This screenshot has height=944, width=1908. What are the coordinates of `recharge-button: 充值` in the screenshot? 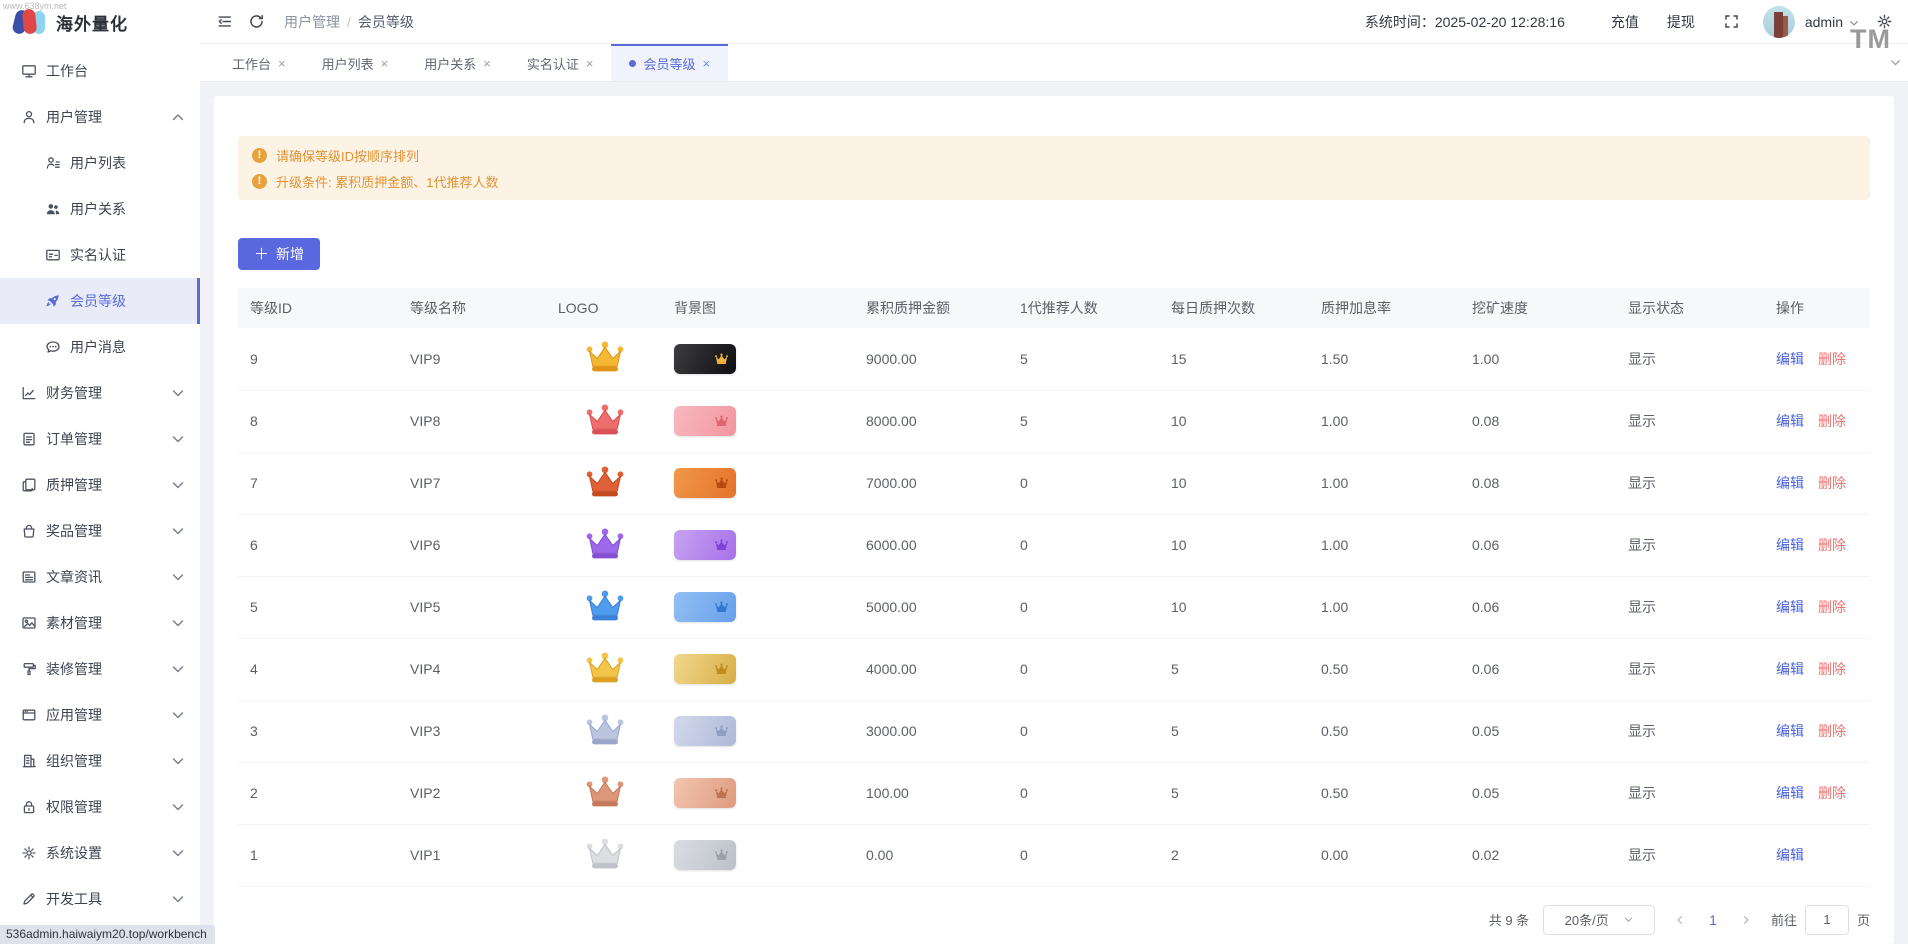 It's located at (1625, 22).